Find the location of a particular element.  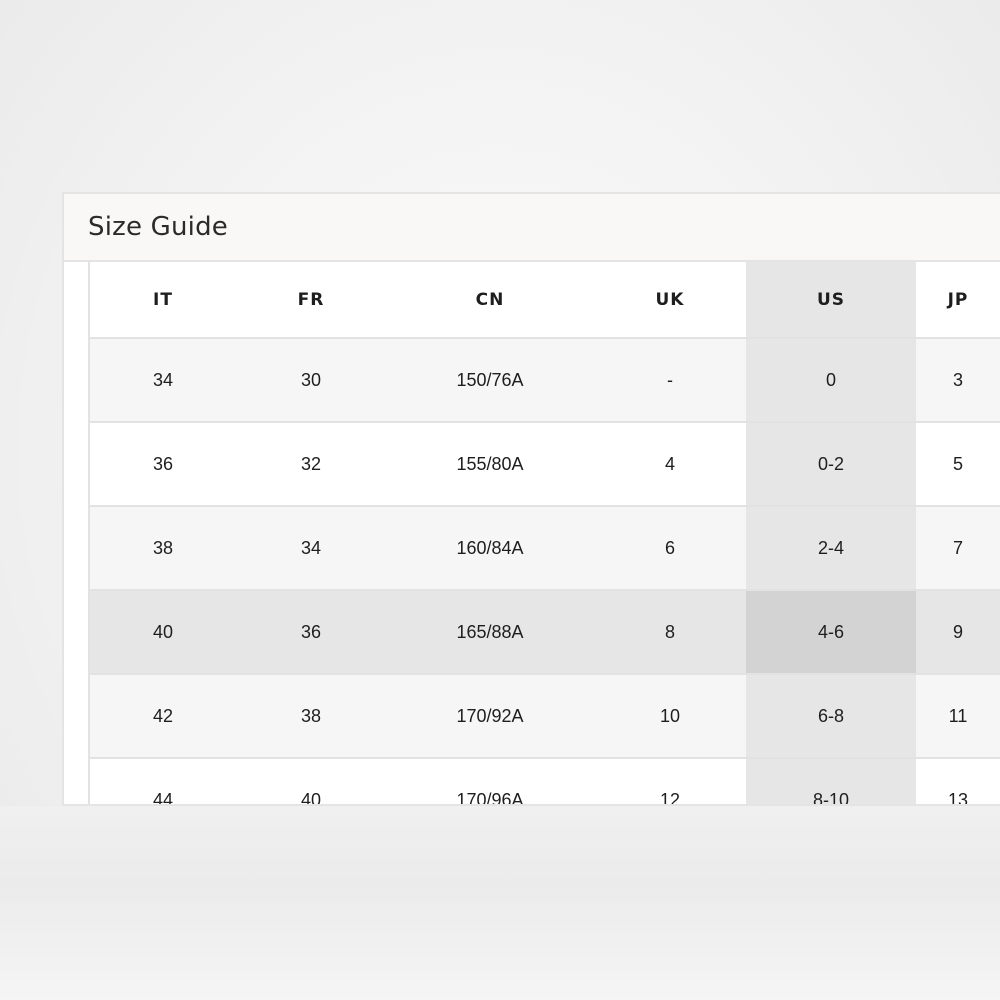

table-cell: 170/92A is located at coordinates (490, 716).